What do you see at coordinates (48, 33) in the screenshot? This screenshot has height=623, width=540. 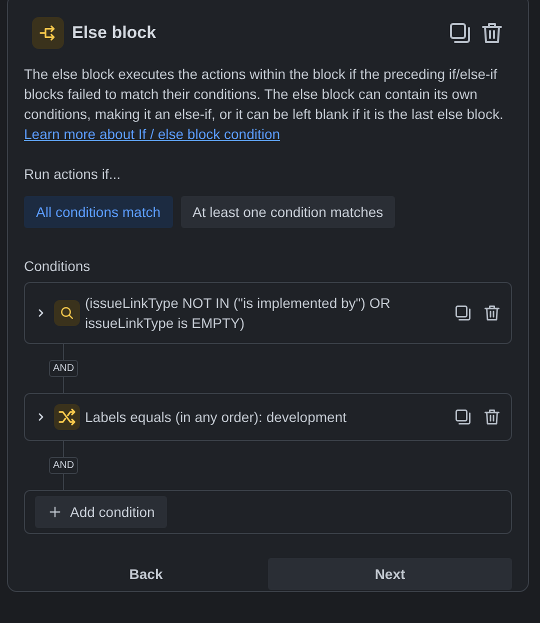 I see `branch-icon` at bounding box center [48, 33].